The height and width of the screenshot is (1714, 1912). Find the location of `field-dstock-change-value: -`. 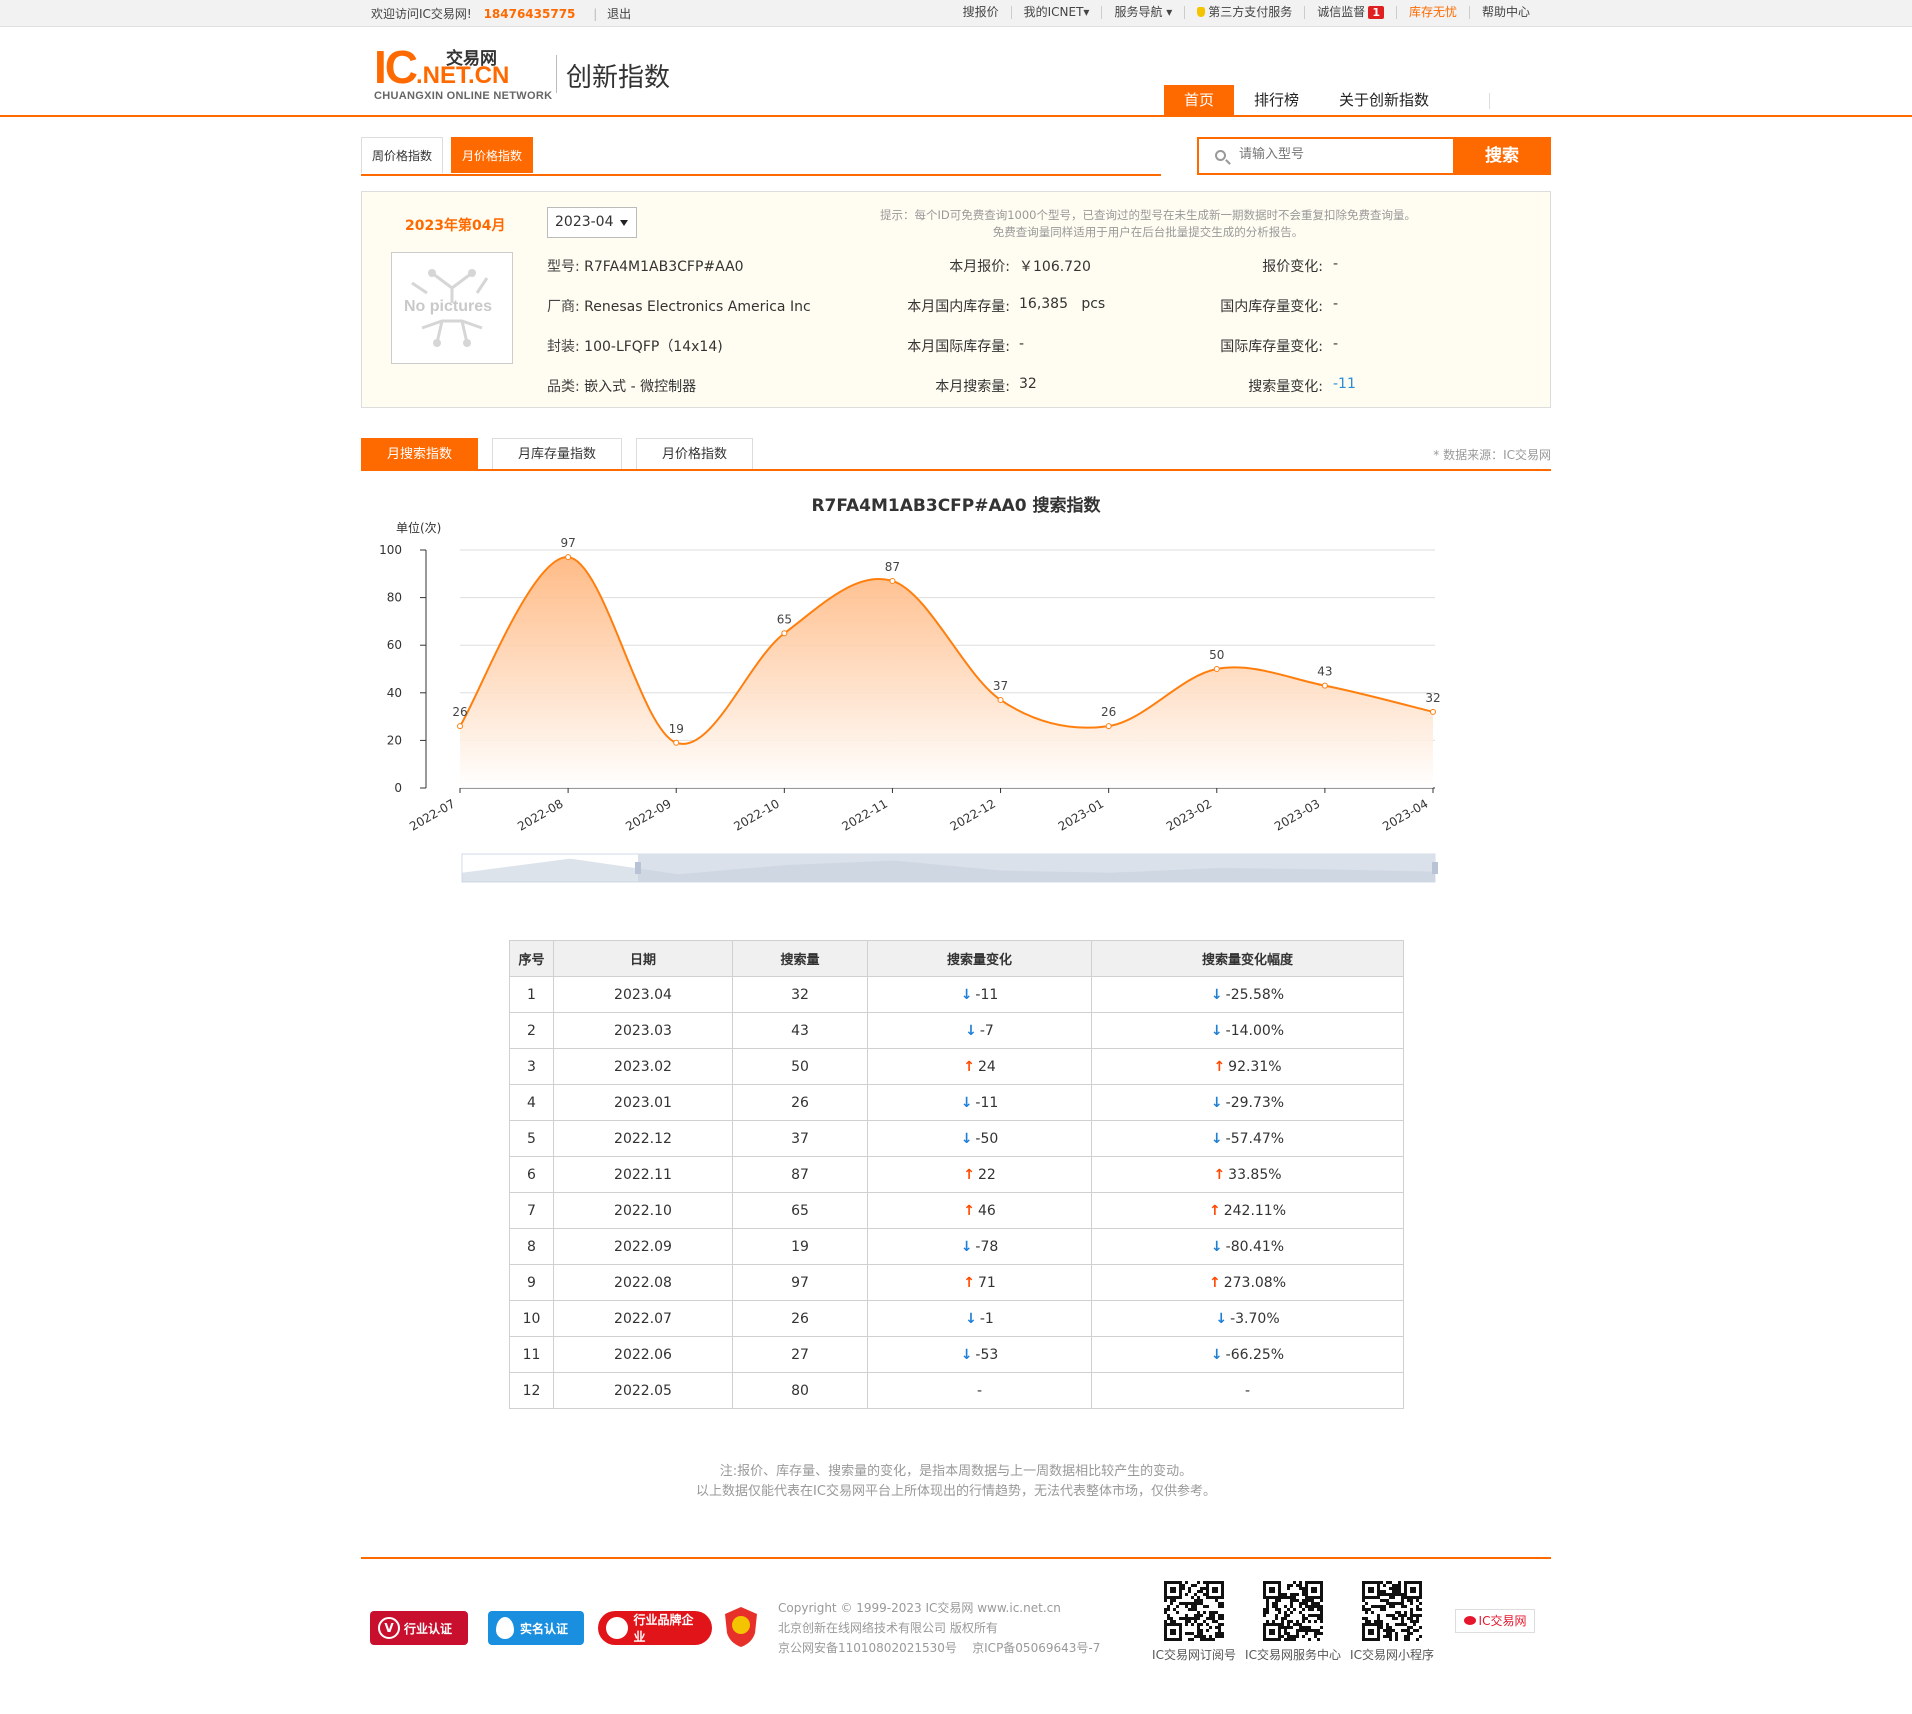

field-dstock-change-value: - is located at coordinates (1336, 304).